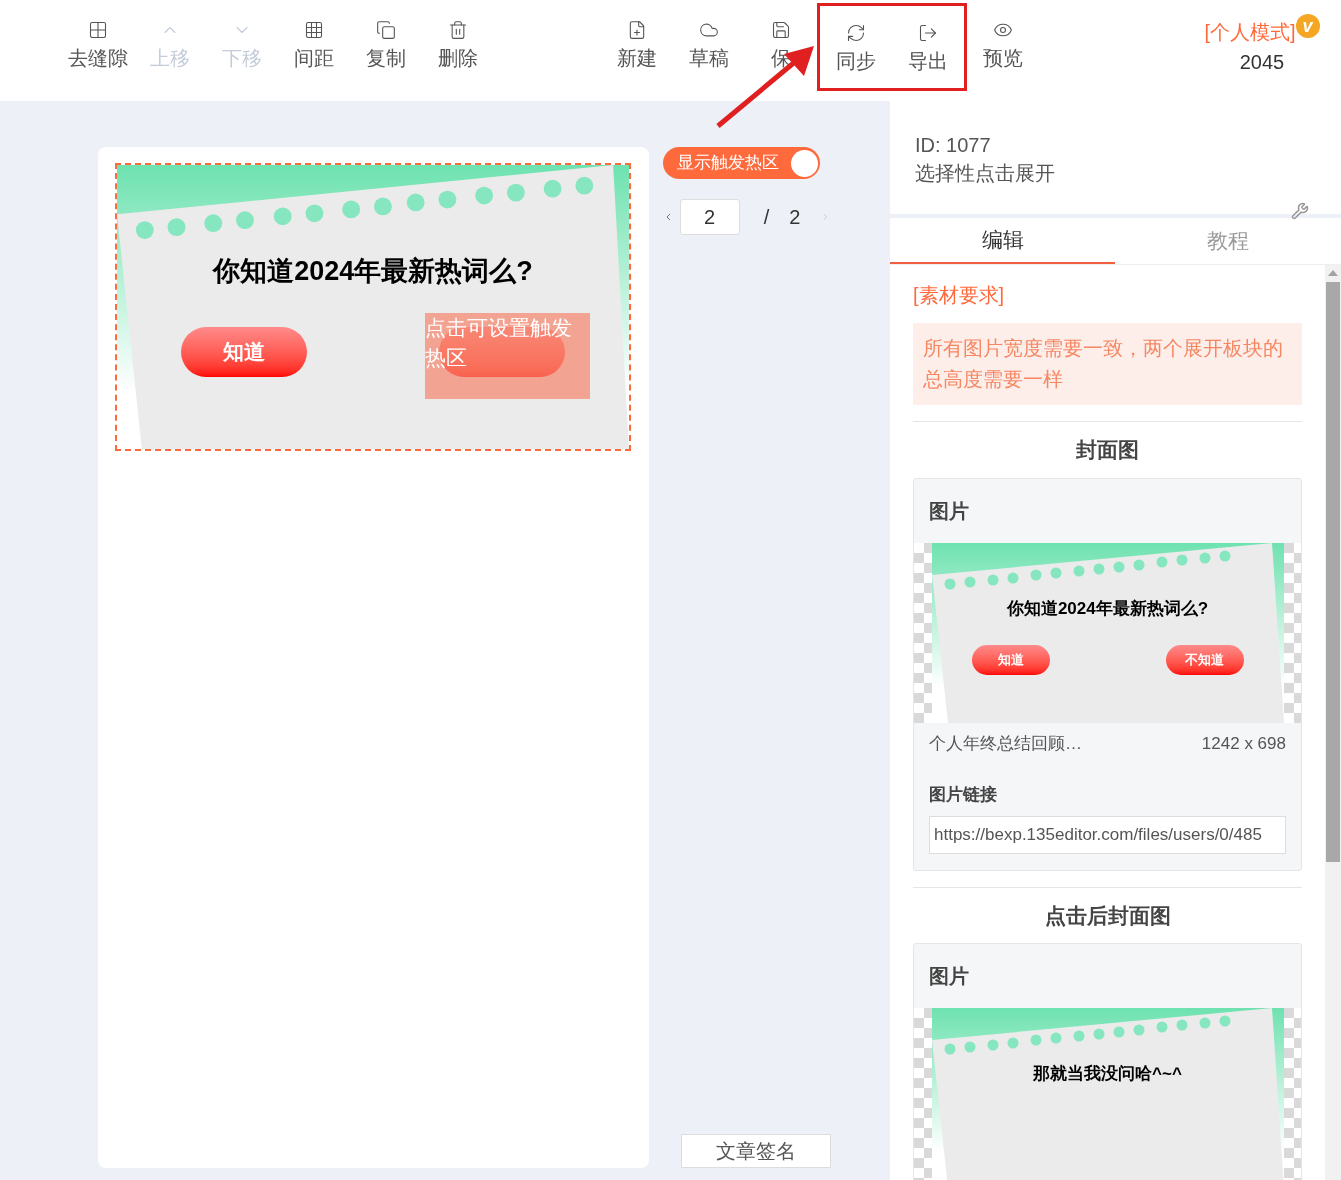 The width and height of the screenshot is (1341, 1180). Describe the element at coordinates (637, 30) in the screenshot. I see `file-plus-icon` at that location.